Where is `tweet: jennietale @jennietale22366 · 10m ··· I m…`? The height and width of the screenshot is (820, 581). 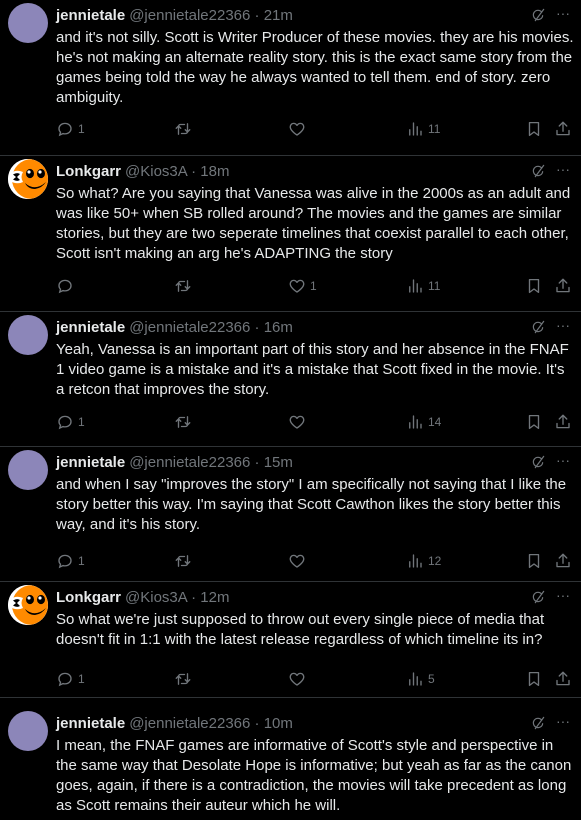 tweet: jennietale @jennietale22366 · 10m ··· I m… is located at coordinates (290, 764).